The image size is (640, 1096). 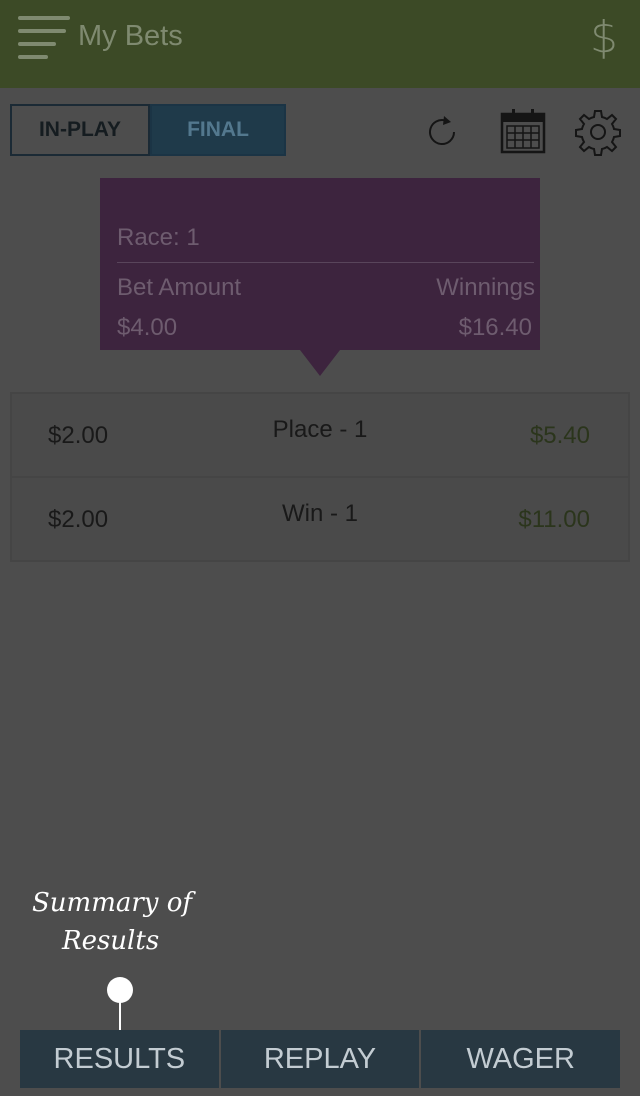 What do you see at coordinates (521, 1059) in the screenshot?
I see `tab-wager: WAGER` at bounding box center [521, 1059].